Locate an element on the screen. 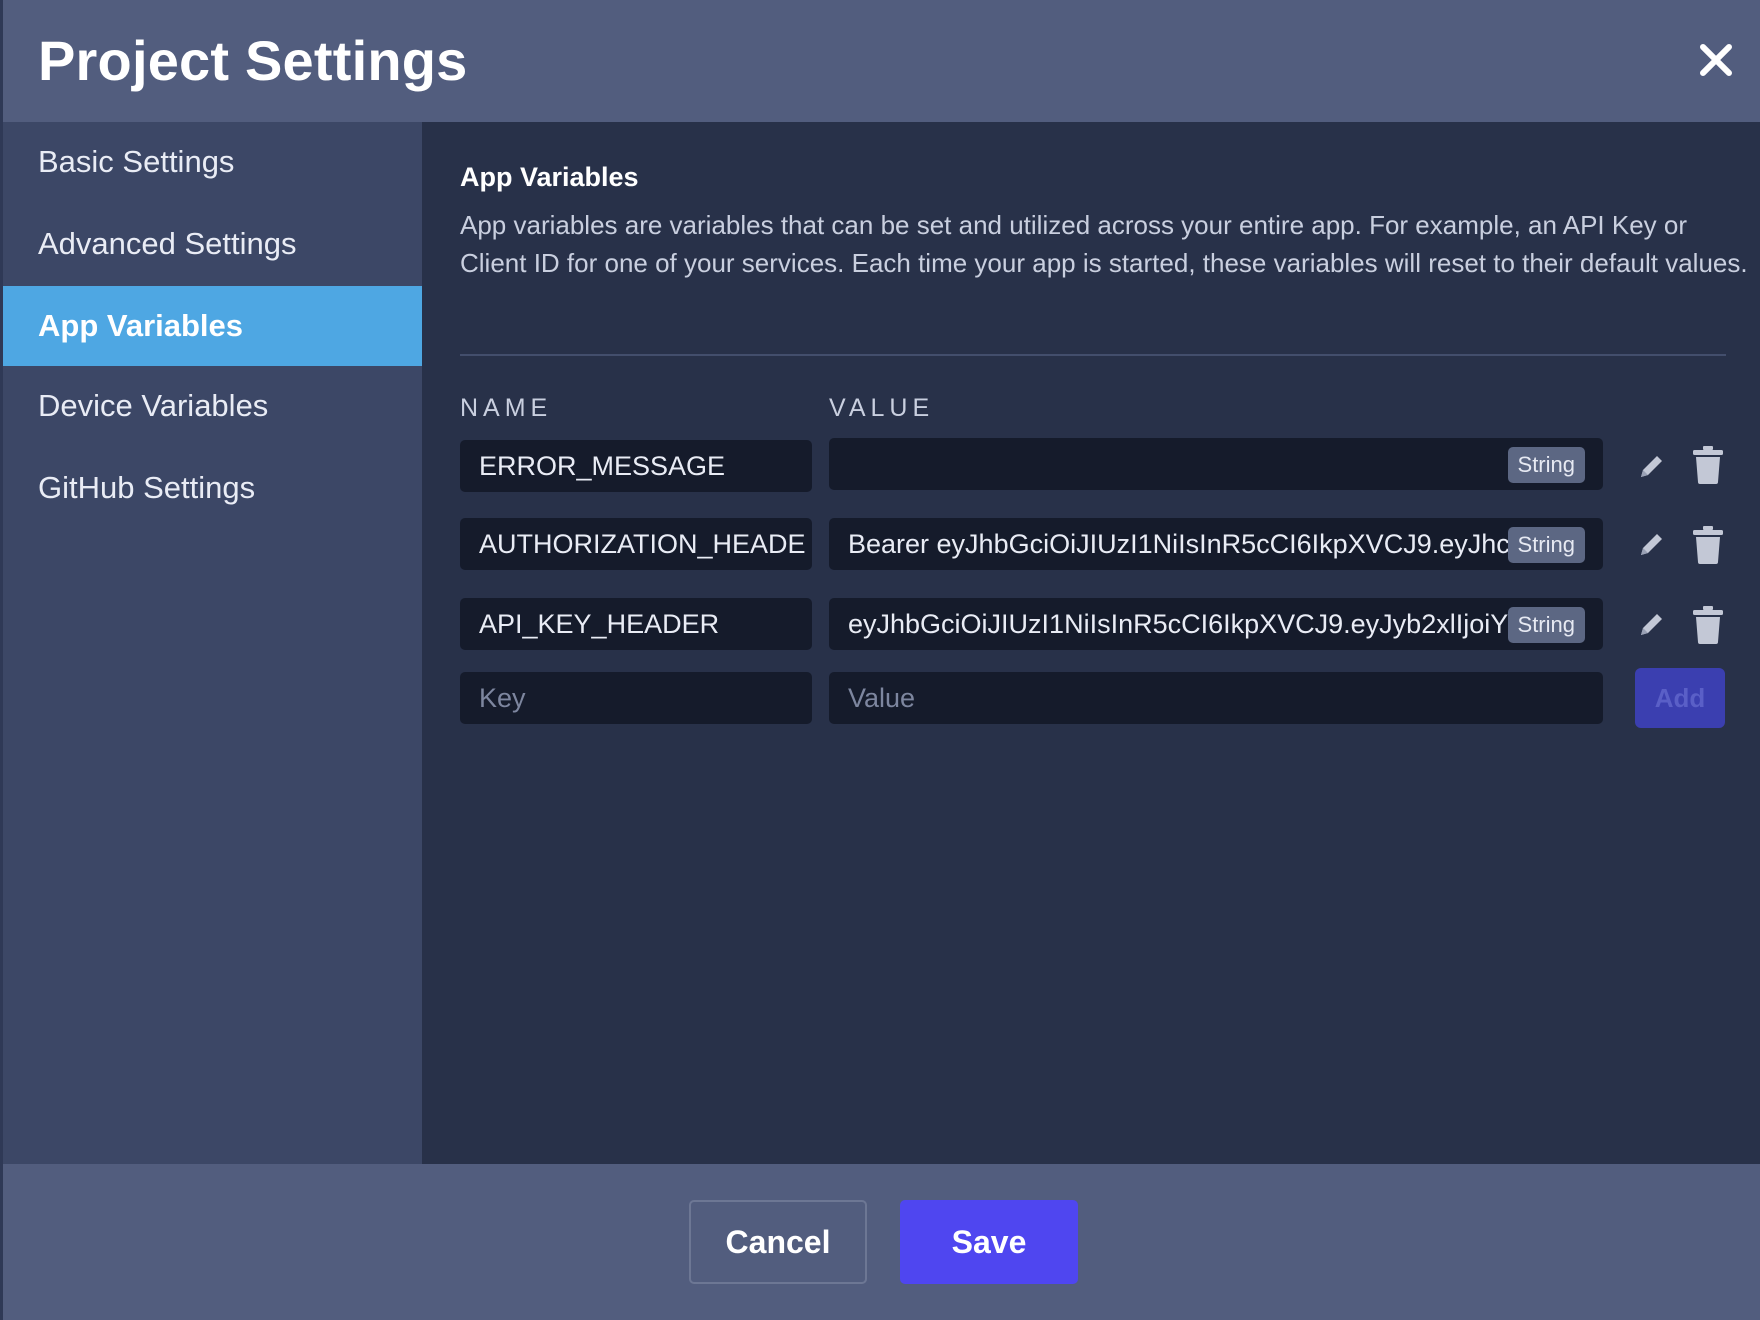 The image size is (1760, 1320). add-variable-button: Add is located at coordinates (1680, 698).